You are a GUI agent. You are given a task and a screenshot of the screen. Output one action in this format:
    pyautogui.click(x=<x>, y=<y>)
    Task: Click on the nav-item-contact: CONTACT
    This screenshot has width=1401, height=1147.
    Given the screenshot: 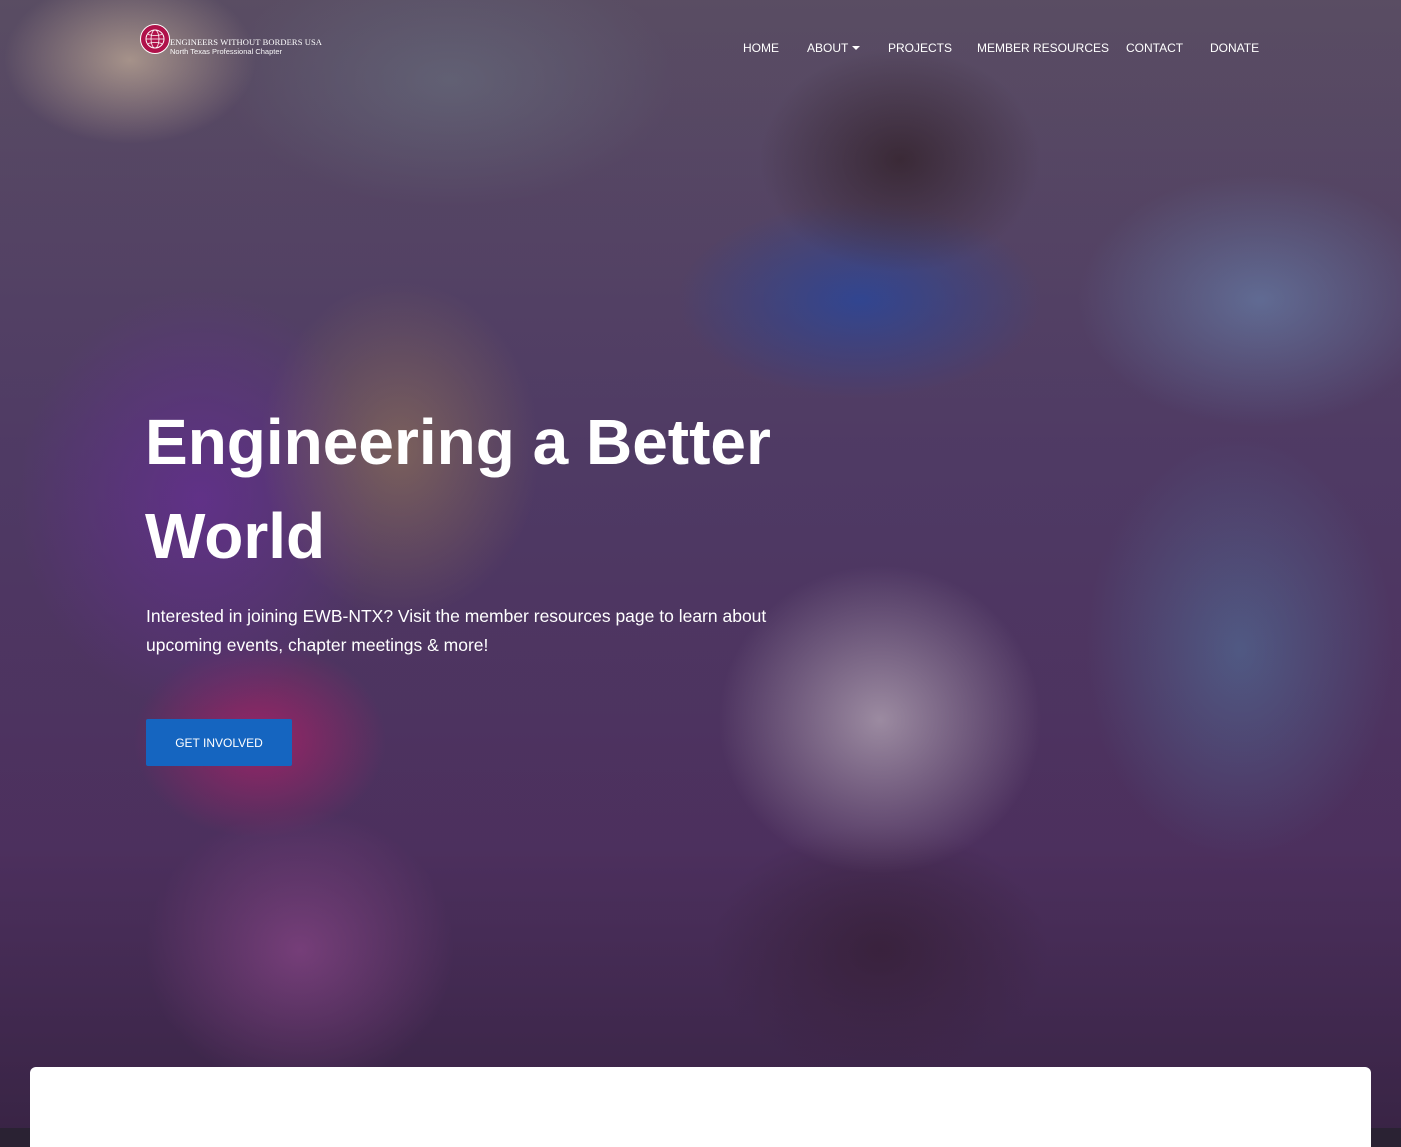 What is the action you would take?
    pyautogui.click(x=1154, y=48)
    